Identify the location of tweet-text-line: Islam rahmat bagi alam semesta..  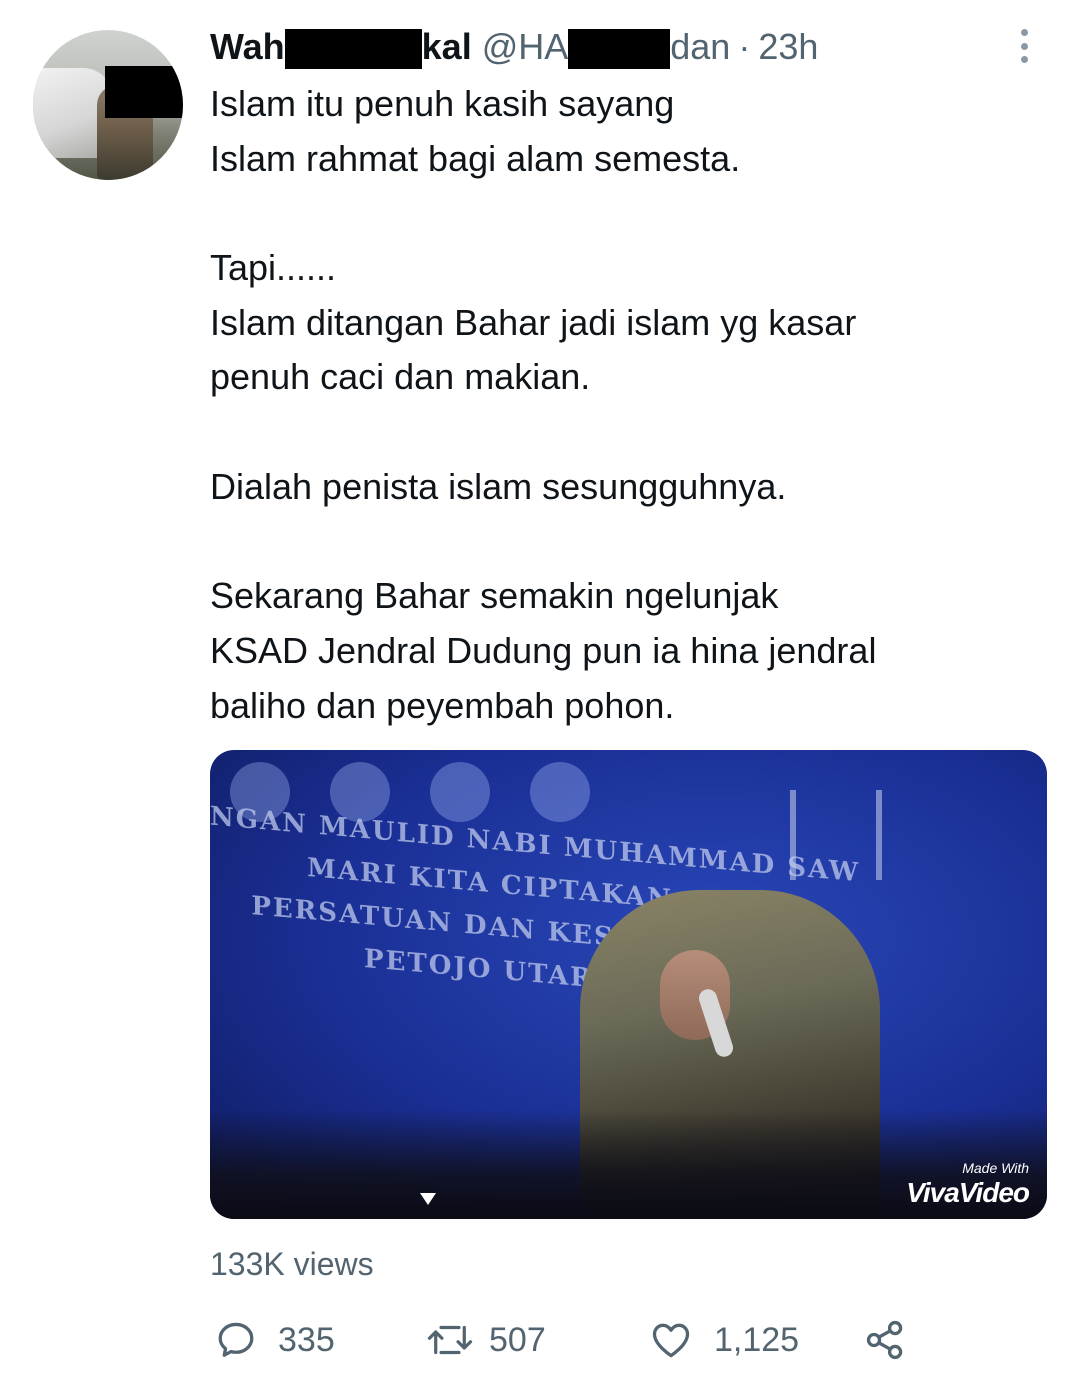
(475, 158).